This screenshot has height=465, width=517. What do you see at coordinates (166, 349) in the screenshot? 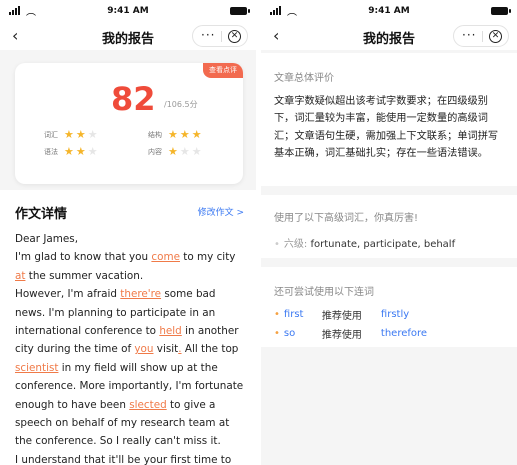
I see `essay-text-segment: visit` at bounding box center [166, 349].